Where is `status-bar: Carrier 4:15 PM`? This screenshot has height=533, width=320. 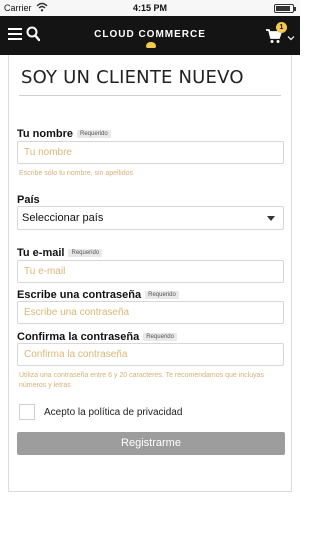
status-bar: Carrier 4:15 PM is located at coordinates (150, 8).